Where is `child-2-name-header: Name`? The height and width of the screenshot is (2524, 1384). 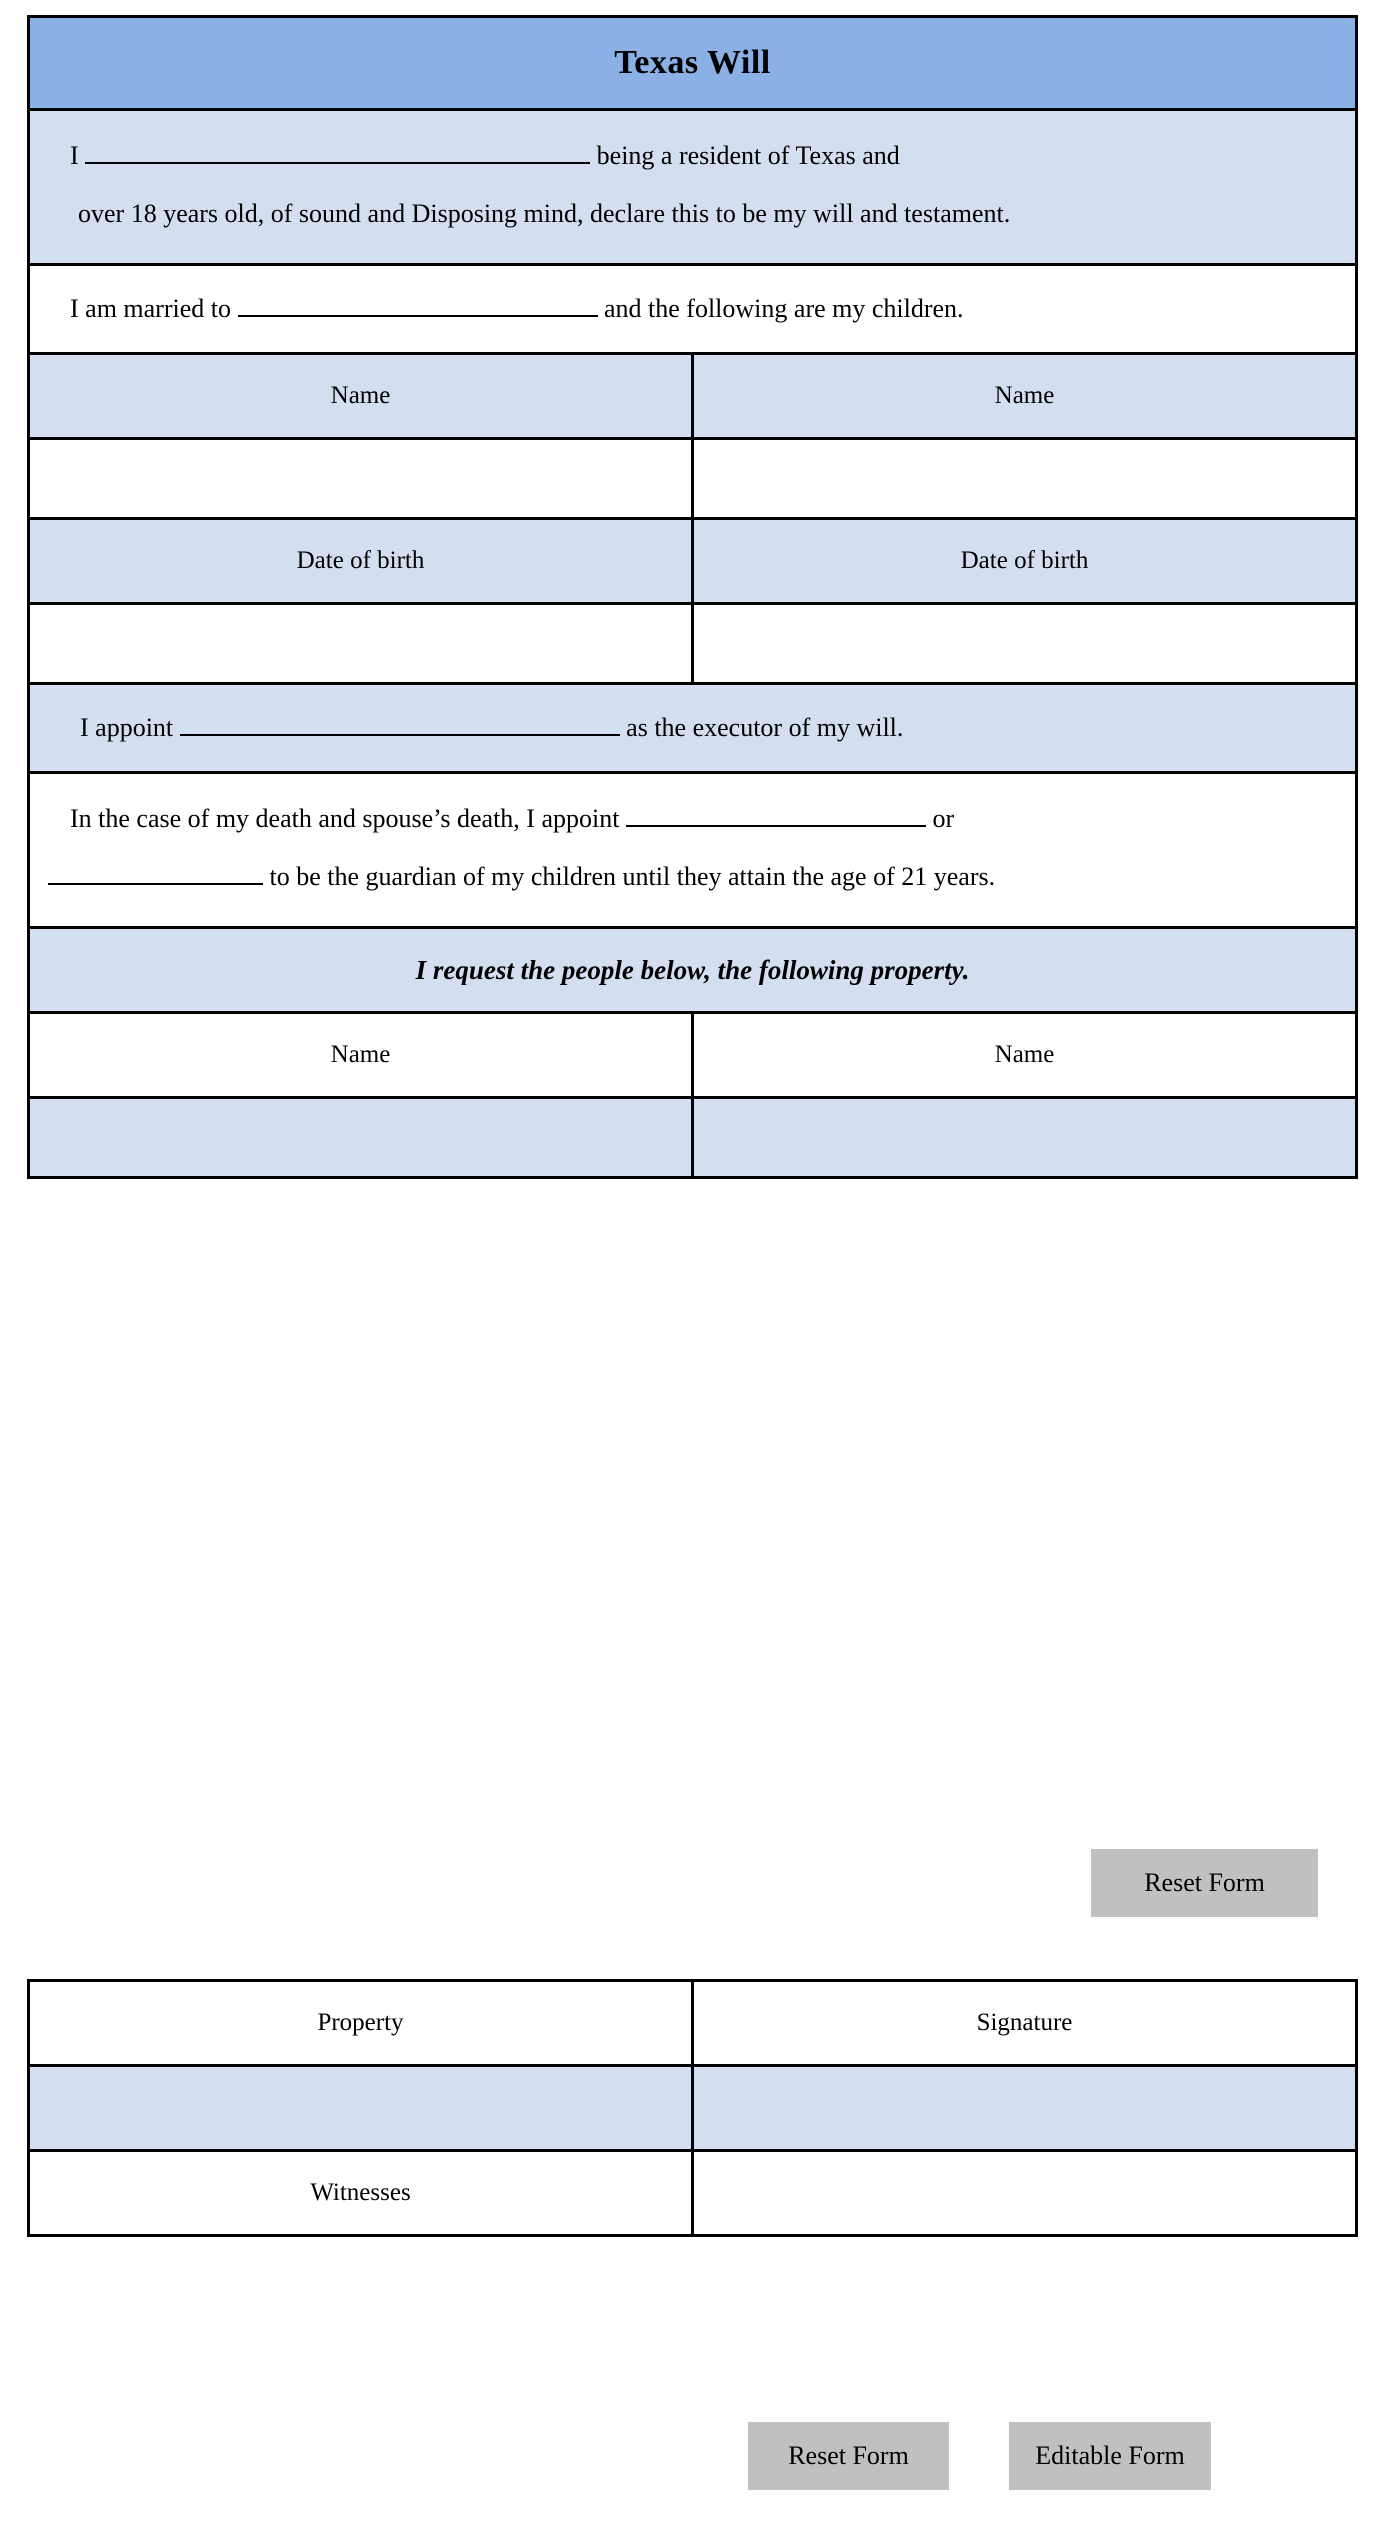 child-2-name-header: Name is located at coordinates (1024, 396).